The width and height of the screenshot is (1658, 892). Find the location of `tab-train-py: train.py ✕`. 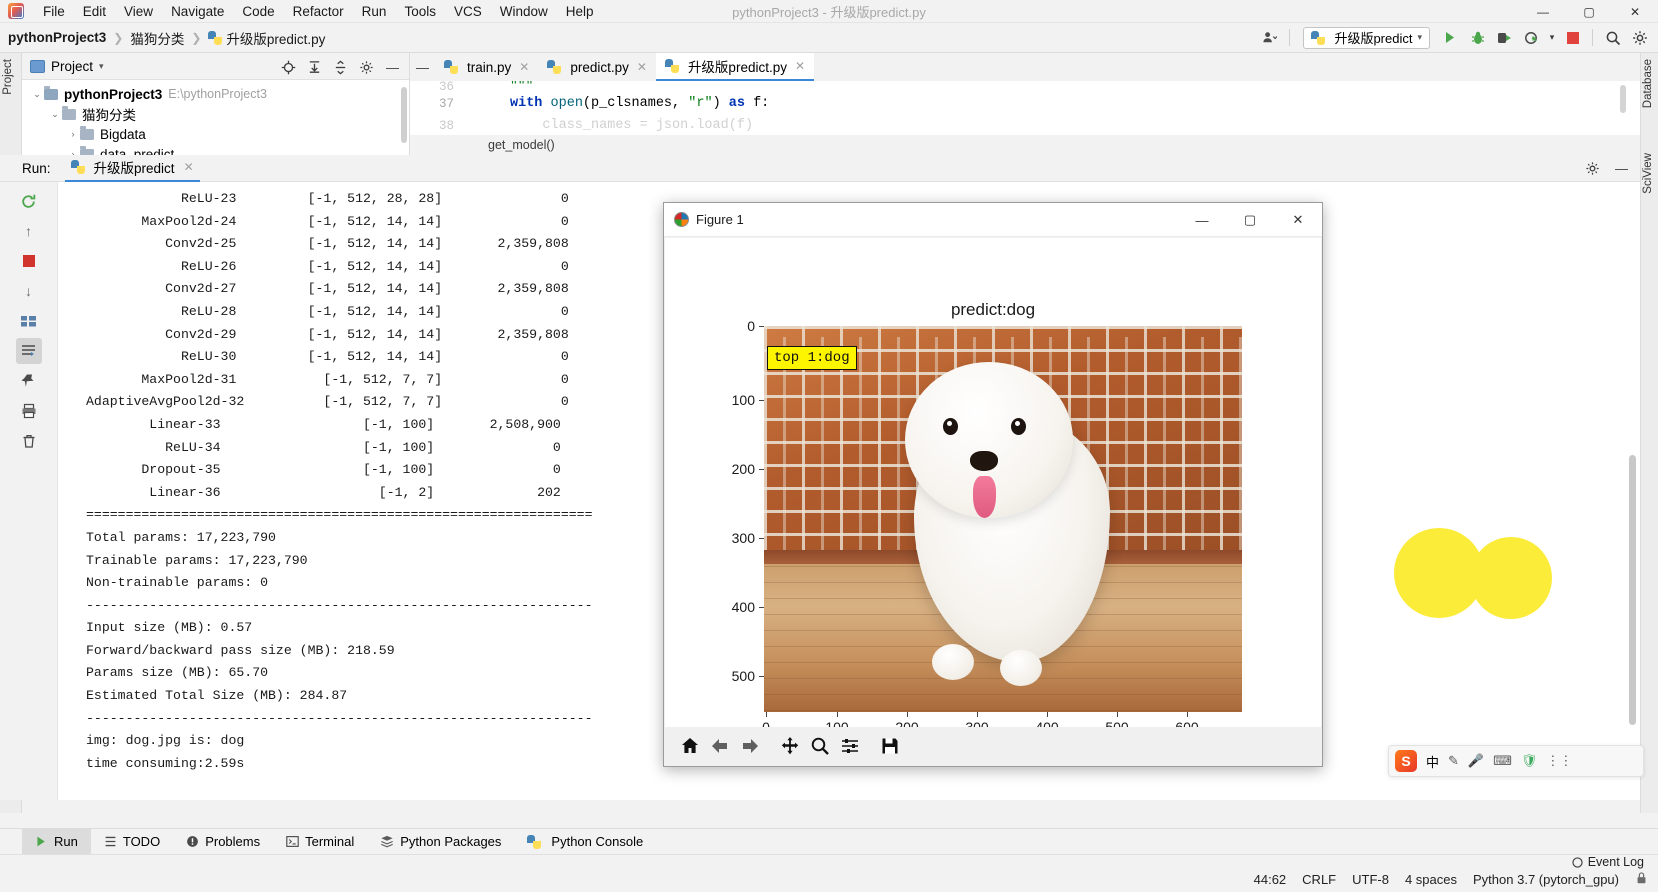

tab-train-py: train.py ✕ is located at coordinates (487, 67).